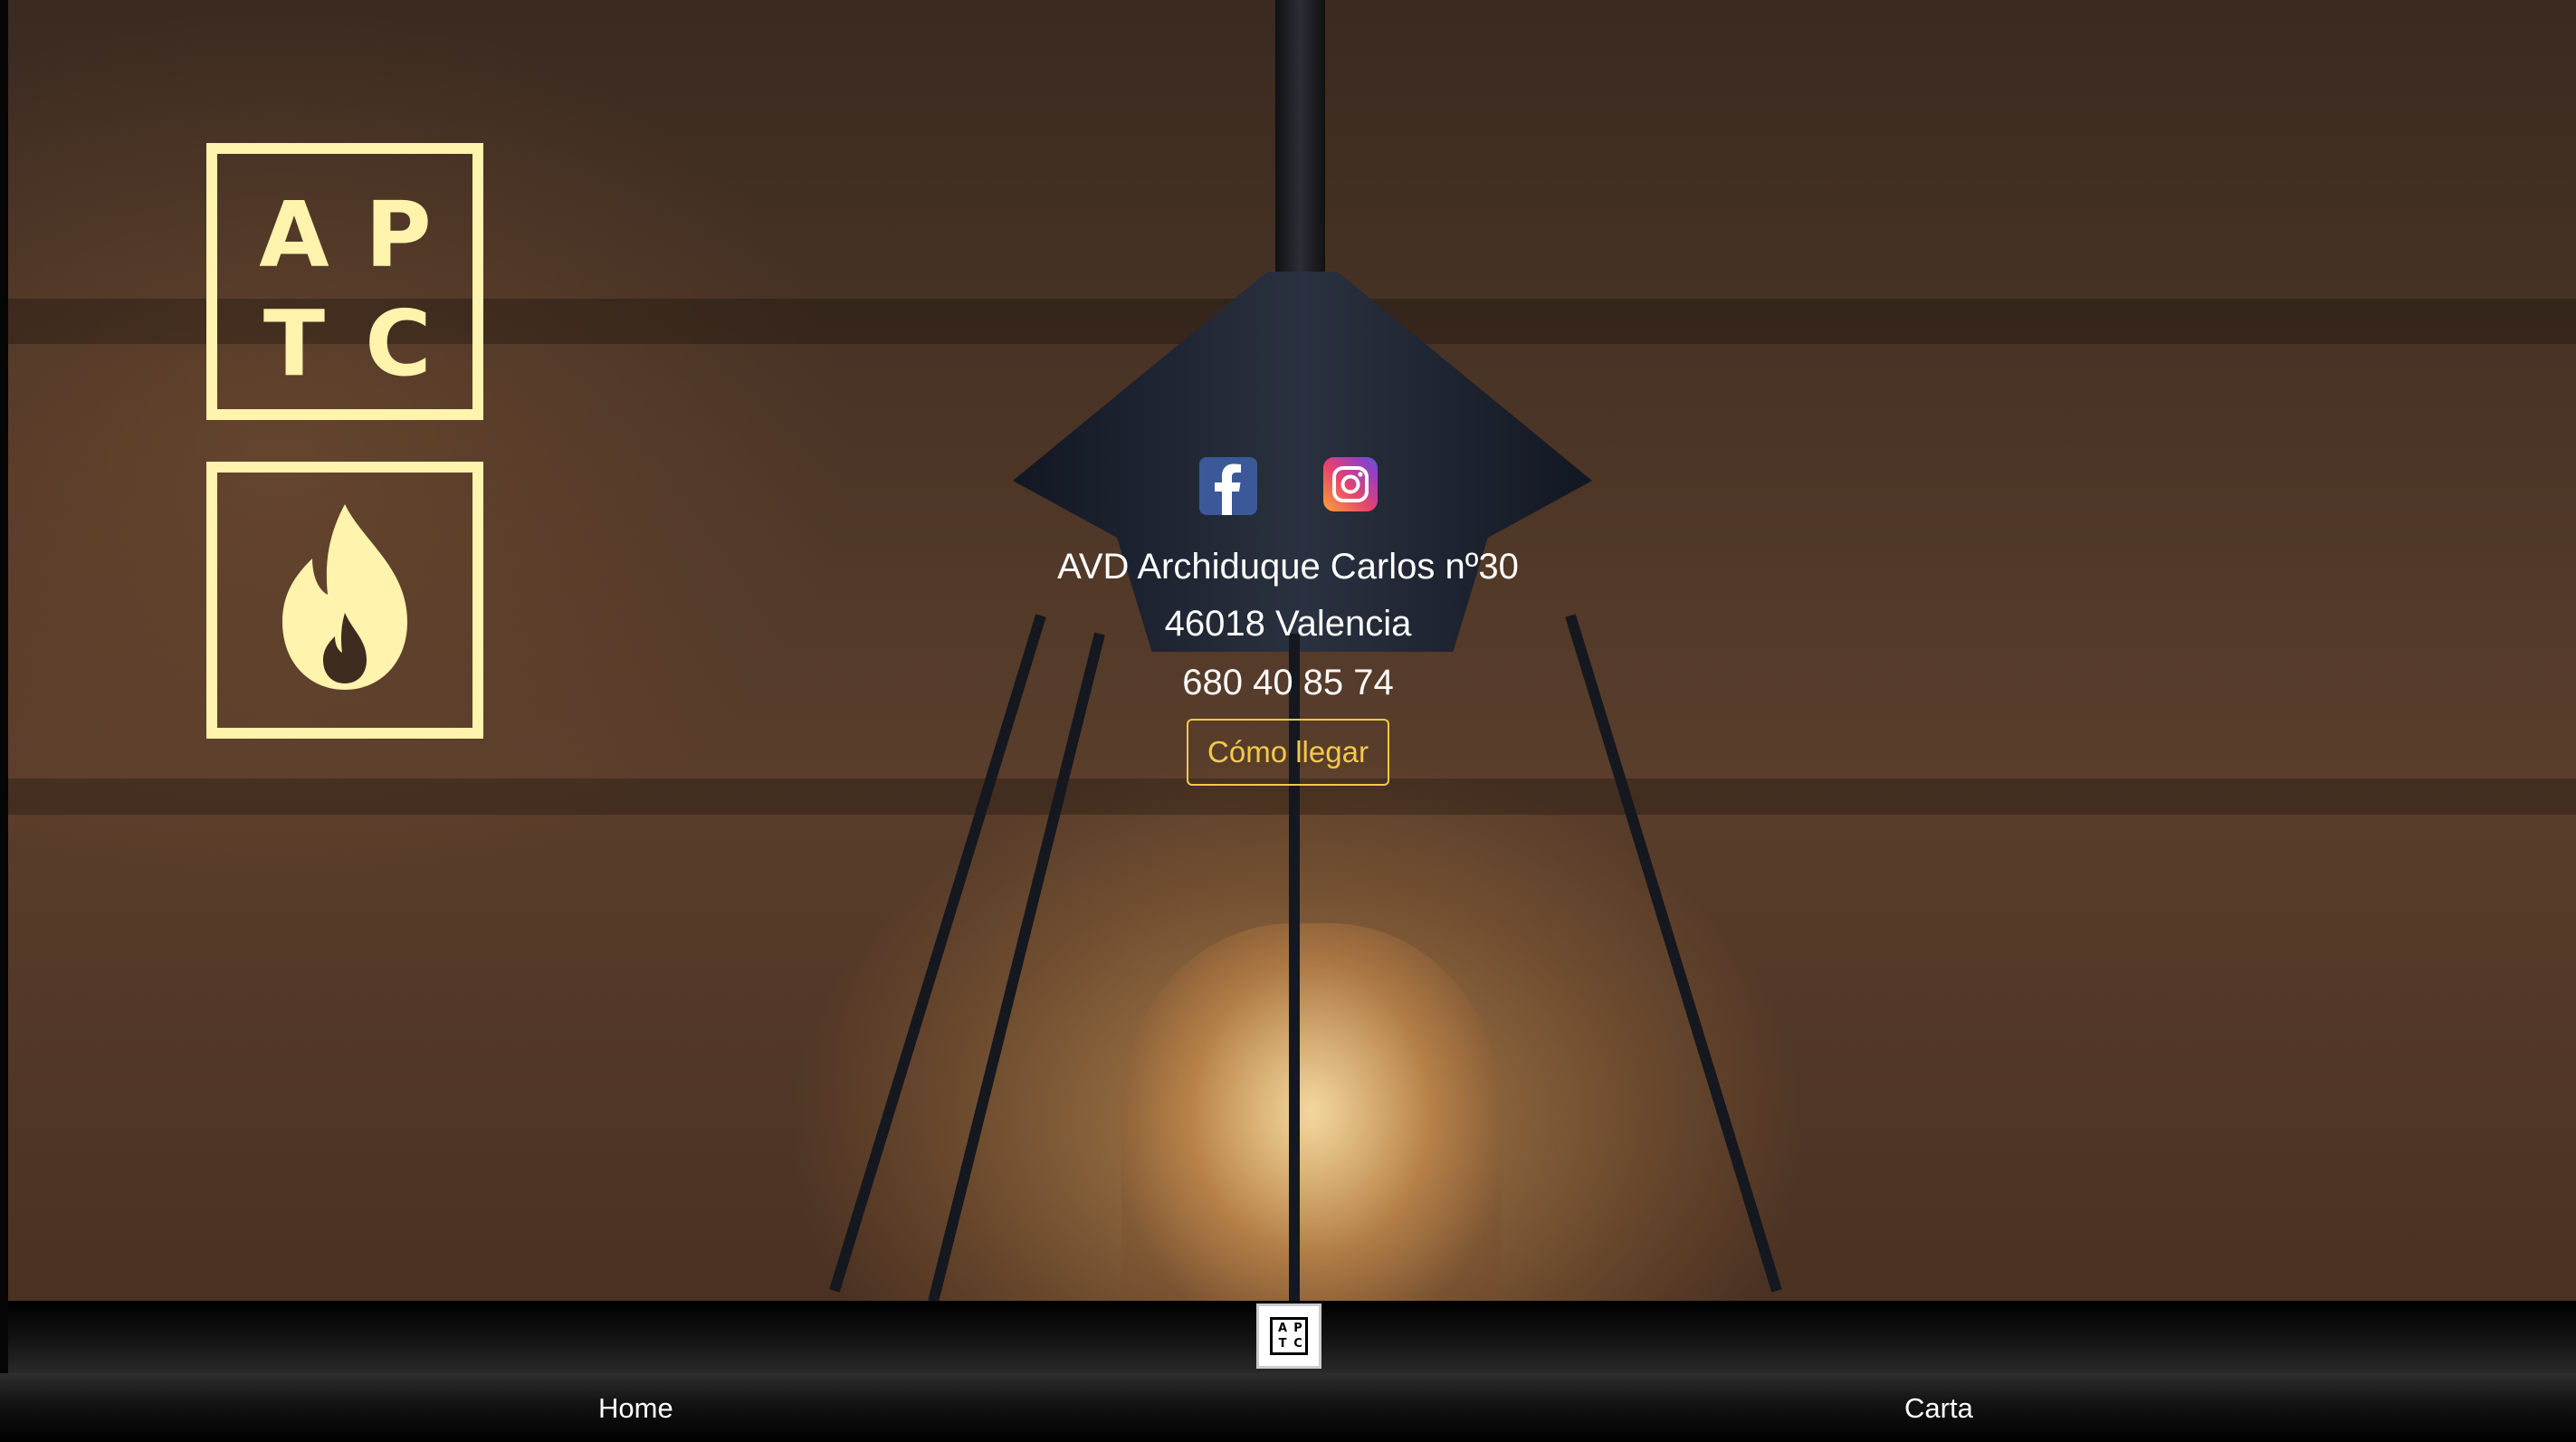 The image size is (2576, 1442). Describe the element at coordinates (294, 235) in the screenshot. I see `logo-letter-a: A` at that location.